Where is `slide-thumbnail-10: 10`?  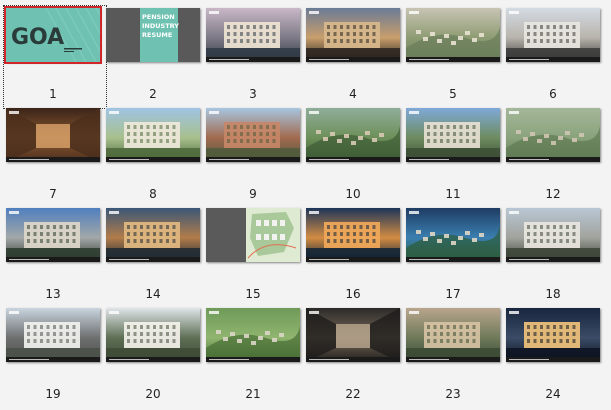
slide-thumbnail-10: 10 is located at coordinates (356, 158).